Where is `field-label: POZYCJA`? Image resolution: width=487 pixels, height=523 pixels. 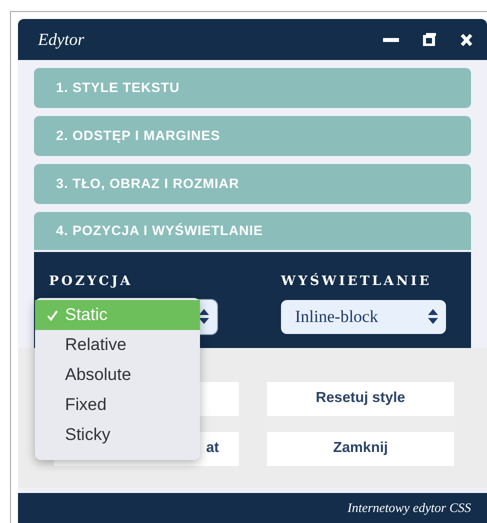
field-label: POZYCJA is located at coordinates (91, 282).